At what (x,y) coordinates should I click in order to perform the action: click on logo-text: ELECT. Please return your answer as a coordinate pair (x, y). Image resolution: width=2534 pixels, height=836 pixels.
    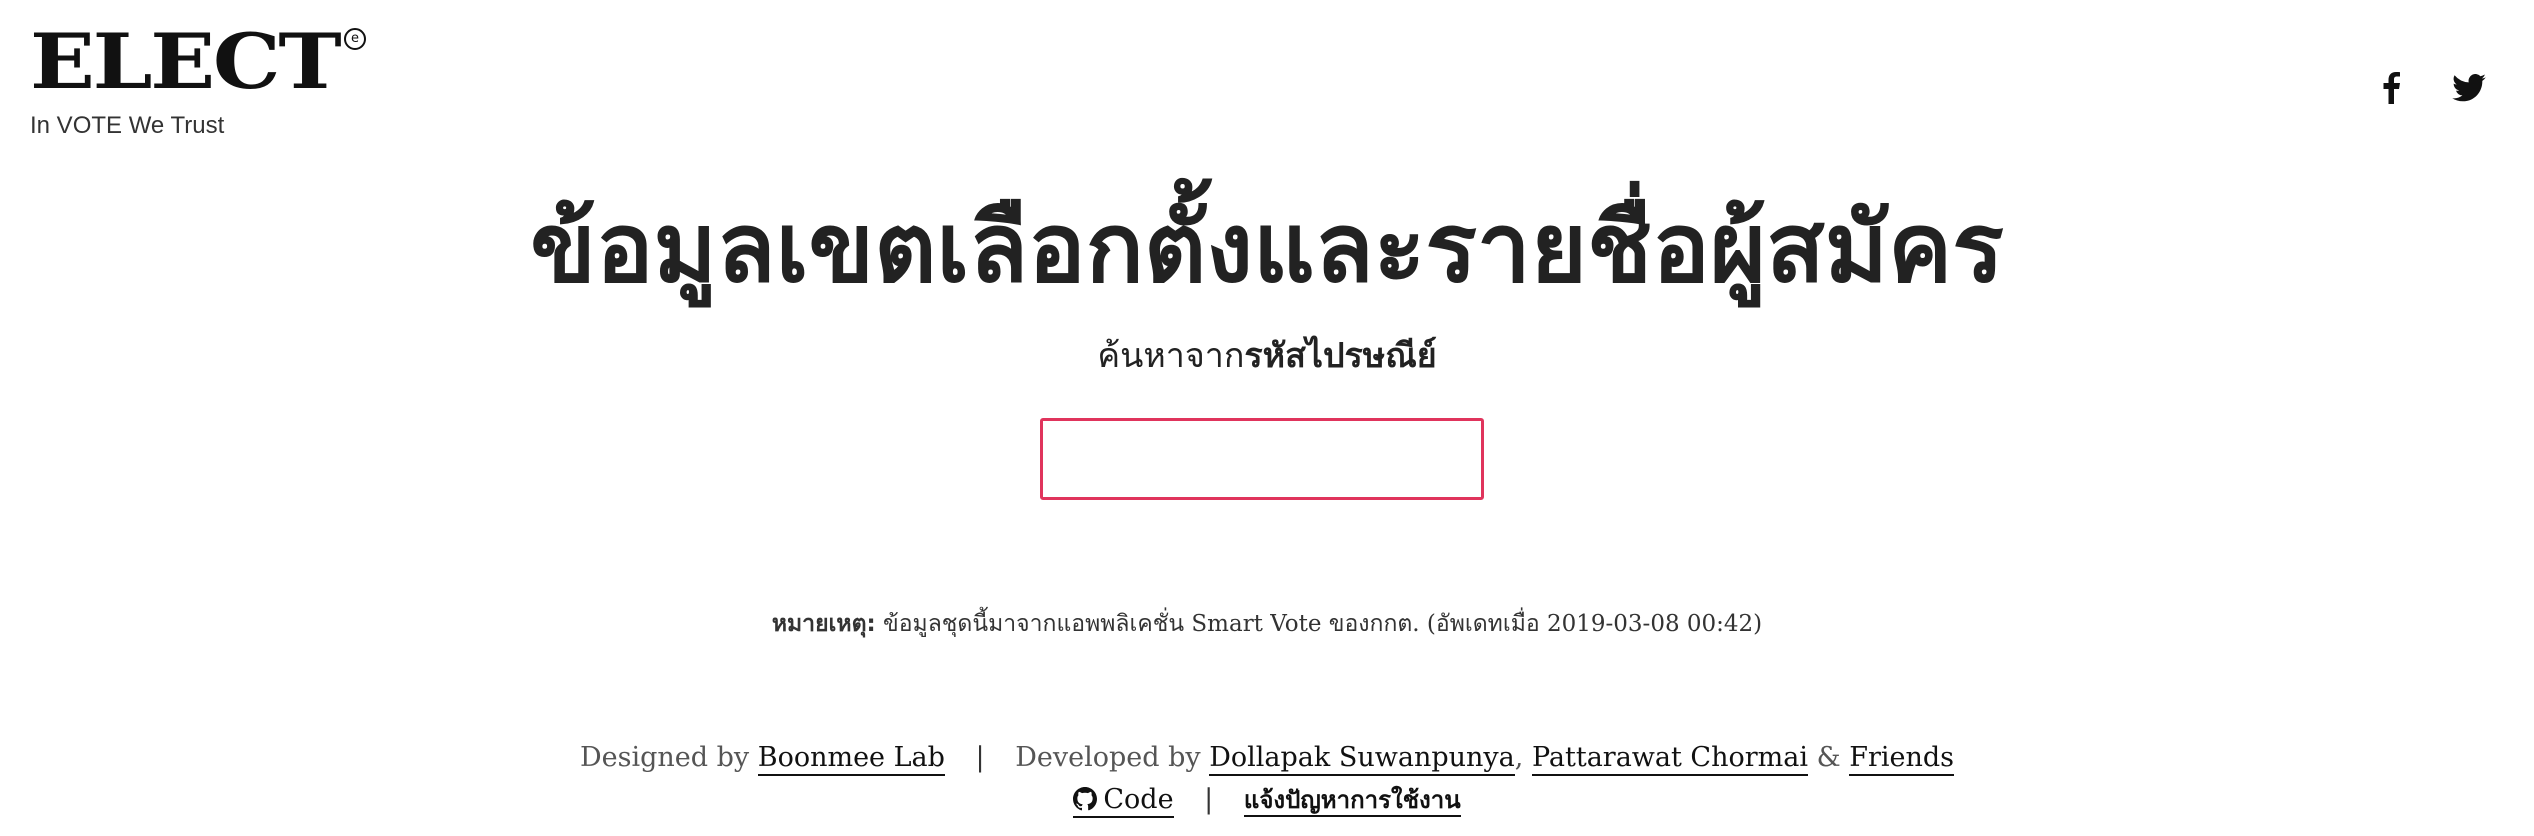
    Looking at the image, I should click on (186, 61).